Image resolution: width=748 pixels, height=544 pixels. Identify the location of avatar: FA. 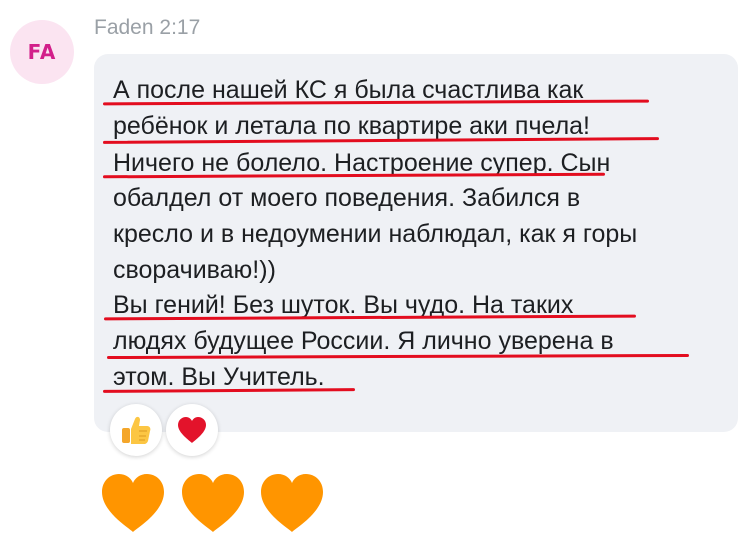
(42, 52).